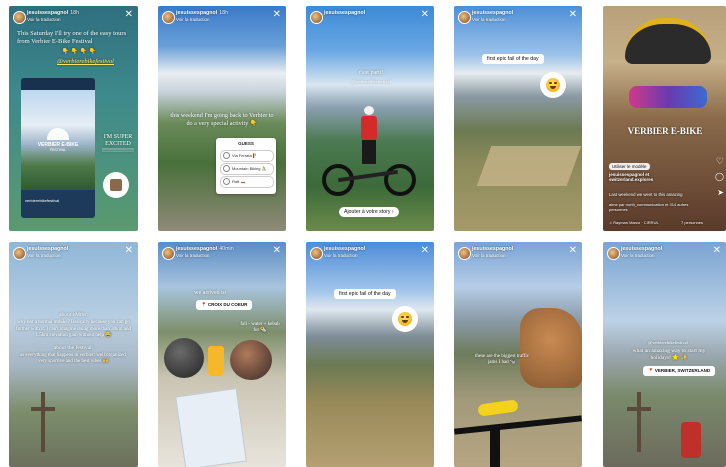 This screenshot has width=726, height=467. I want to click on helmet, so click(668, 41).